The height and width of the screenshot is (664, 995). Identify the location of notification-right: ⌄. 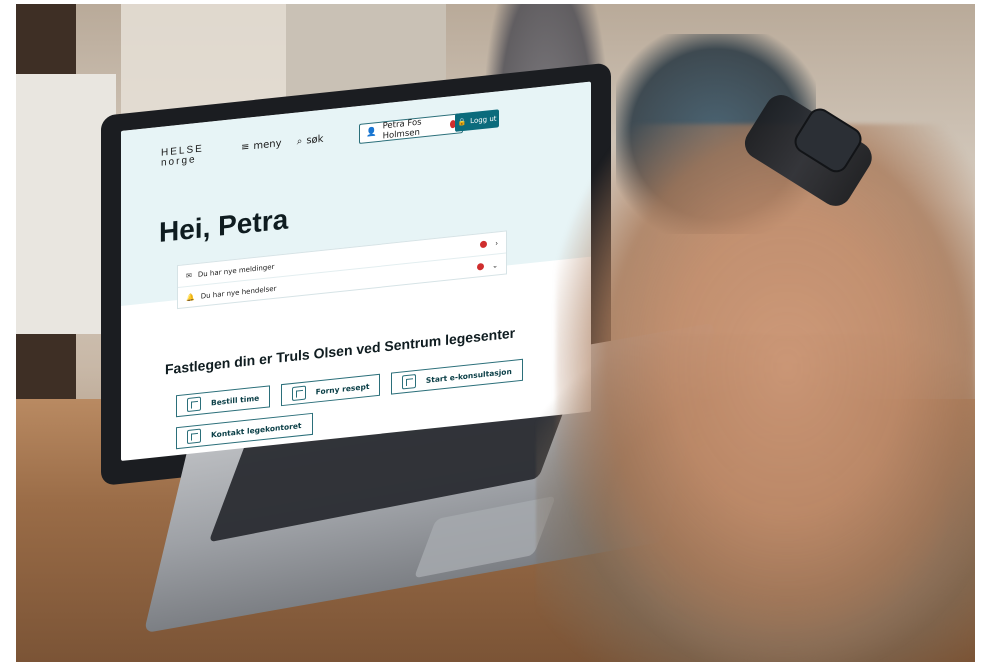
(487, 266).